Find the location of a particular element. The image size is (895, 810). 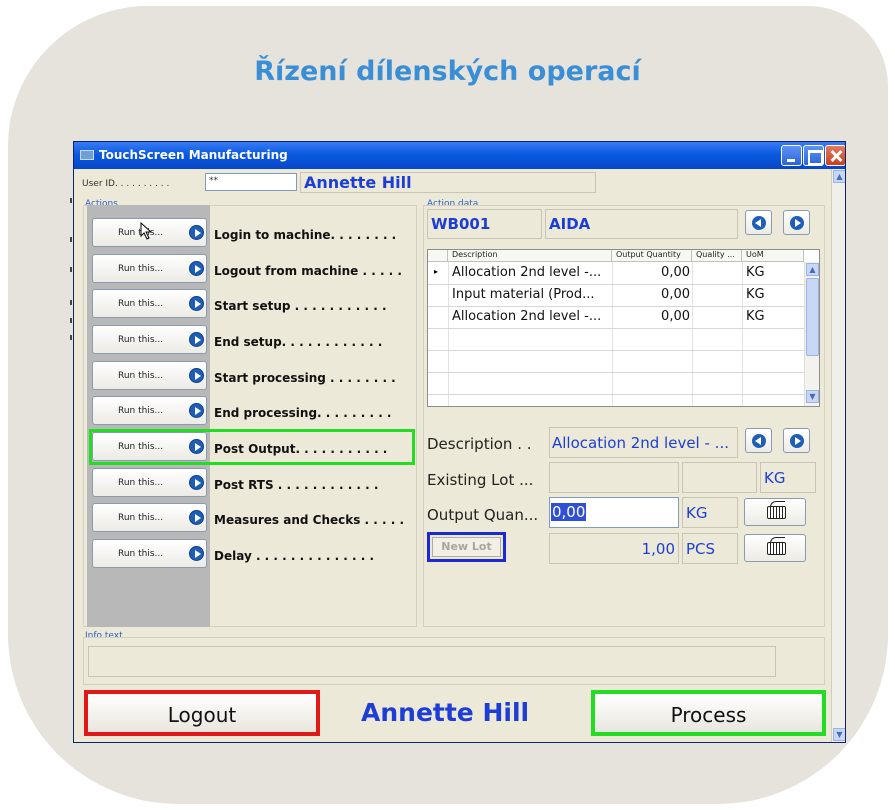

page-title: Řízení dílenských operací is located at coordinates (447, 71).